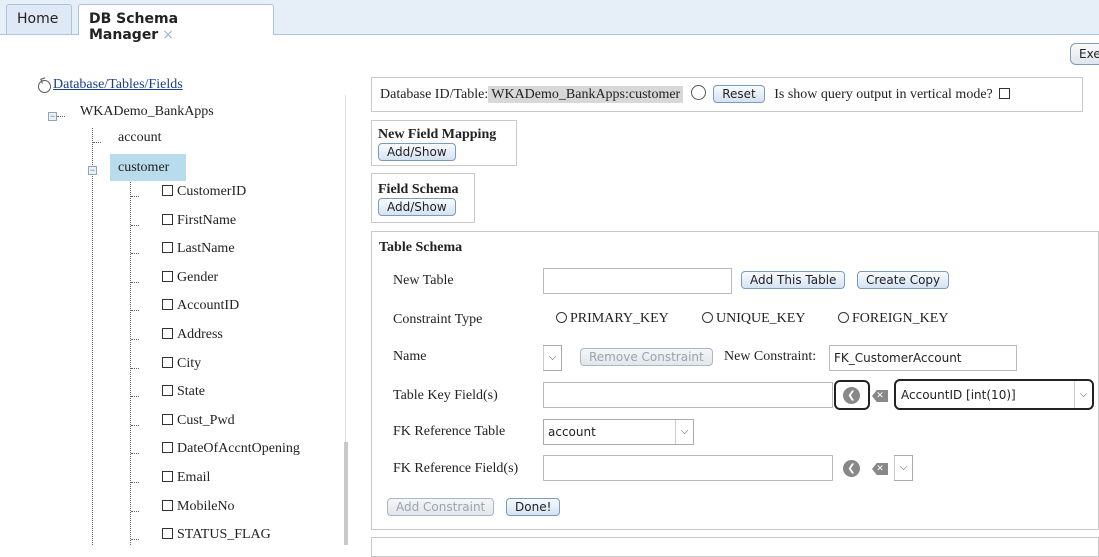 The width and height of the screenshot is (1099, 557). What do you see at coordinates (231, 449) in the screenshot?
I see `tree-field-node: DateOfAccntOpening` at bounding box center [231, 449].